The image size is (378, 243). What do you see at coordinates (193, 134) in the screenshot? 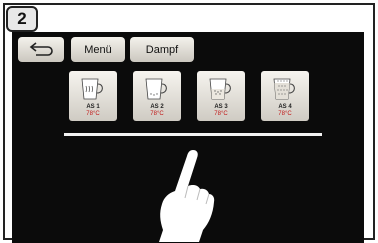
I see `scroll-indicator` at bounding box center [193, 134].